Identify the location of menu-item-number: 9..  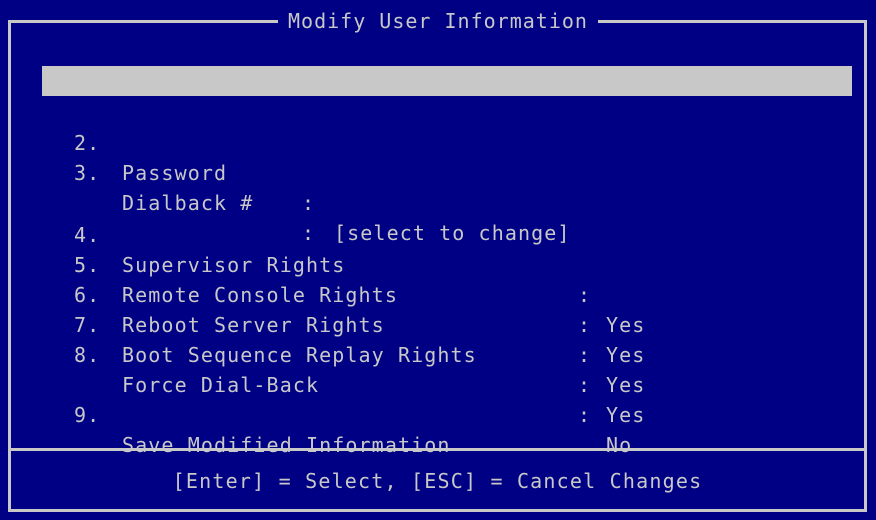
(87, 415).